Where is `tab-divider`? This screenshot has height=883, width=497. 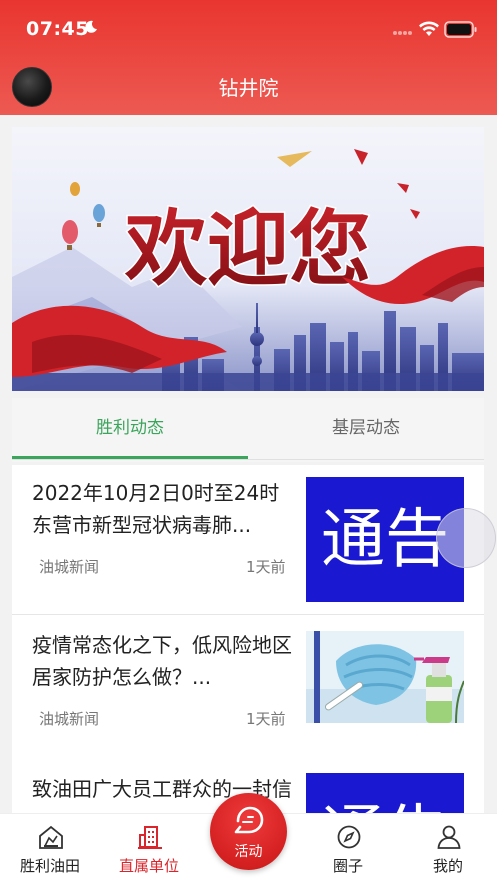 tab-divider is located at coordinates (248, 459).